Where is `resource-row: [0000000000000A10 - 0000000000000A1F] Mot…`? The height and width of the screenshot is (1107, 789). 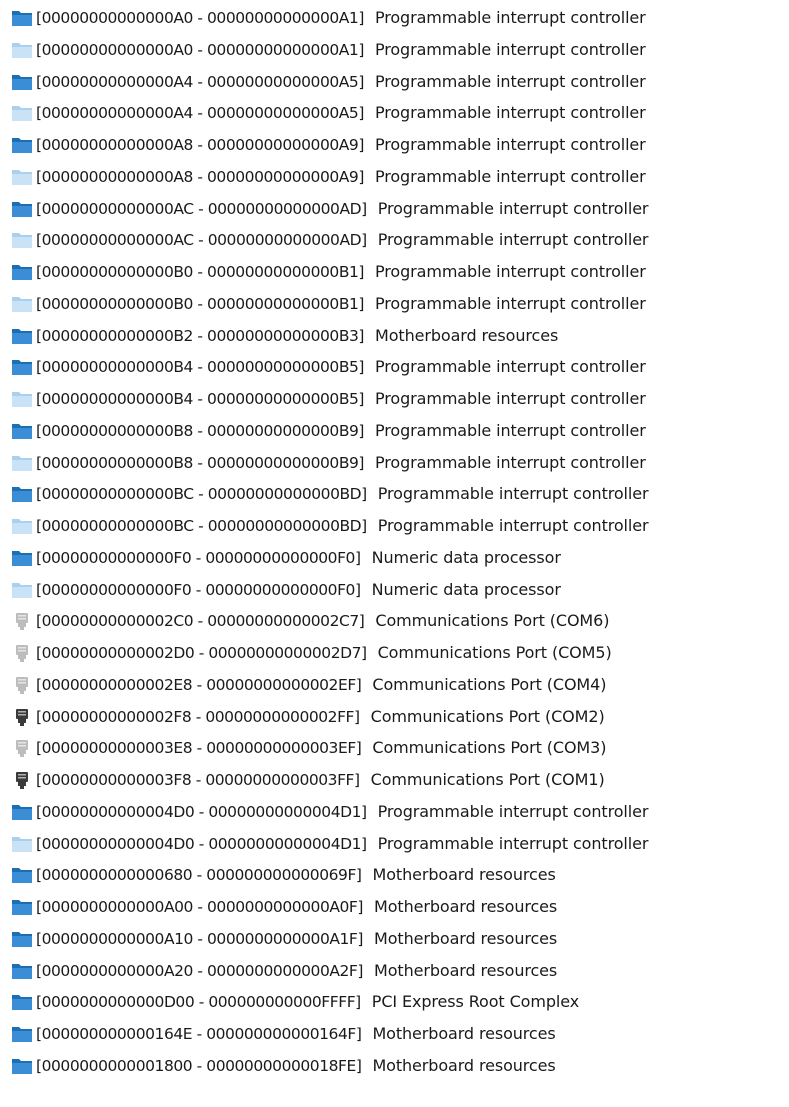 resource-row: [0000000000000A10 - 0000000000000A1F] Mot… is located at coordinates (394, 939).